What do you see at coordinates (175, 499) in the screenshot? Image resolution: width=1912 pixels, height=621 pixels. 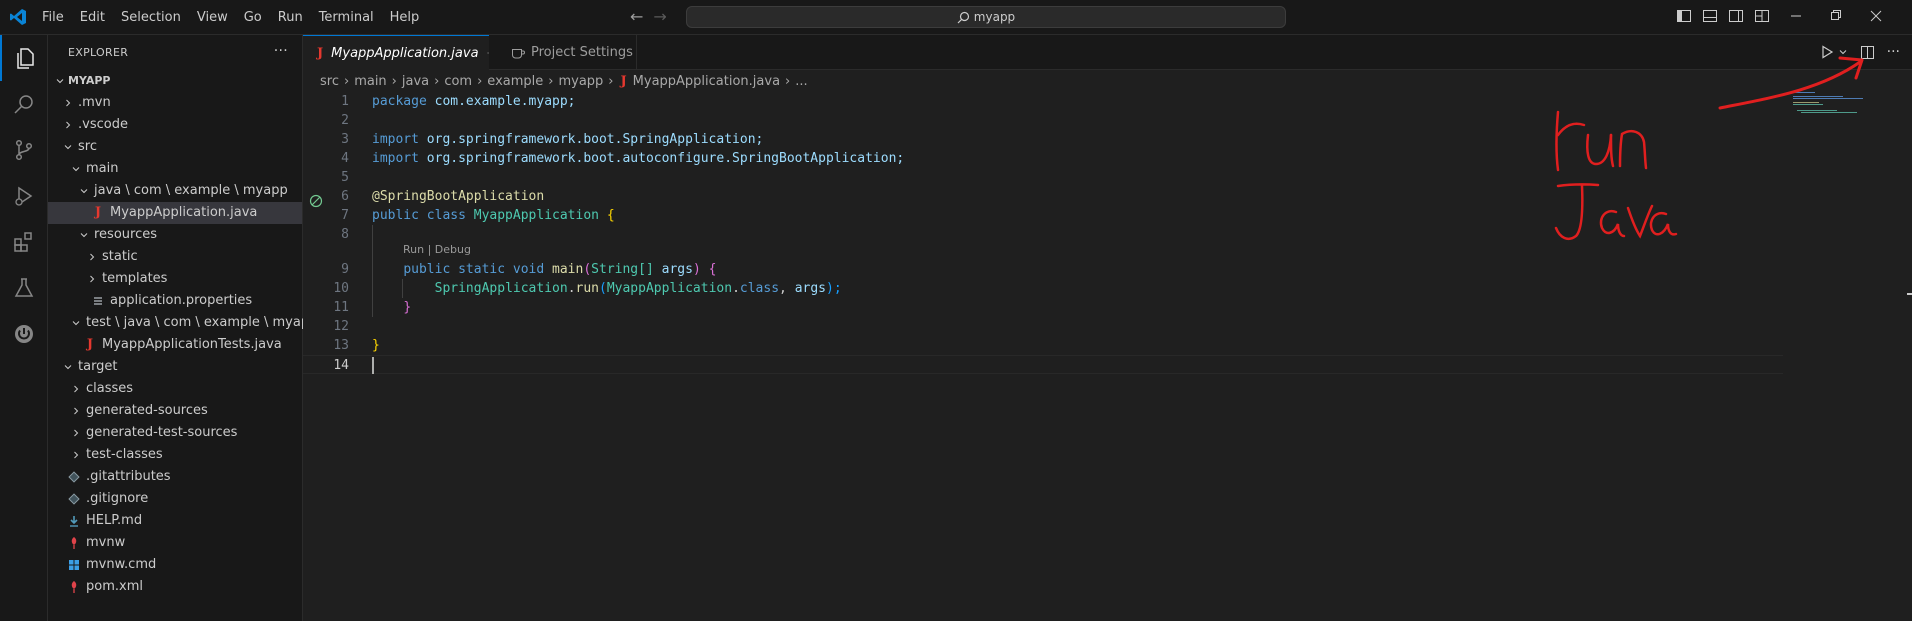 I see `tree-item: .gitignore` at bounding box center [175, 499].